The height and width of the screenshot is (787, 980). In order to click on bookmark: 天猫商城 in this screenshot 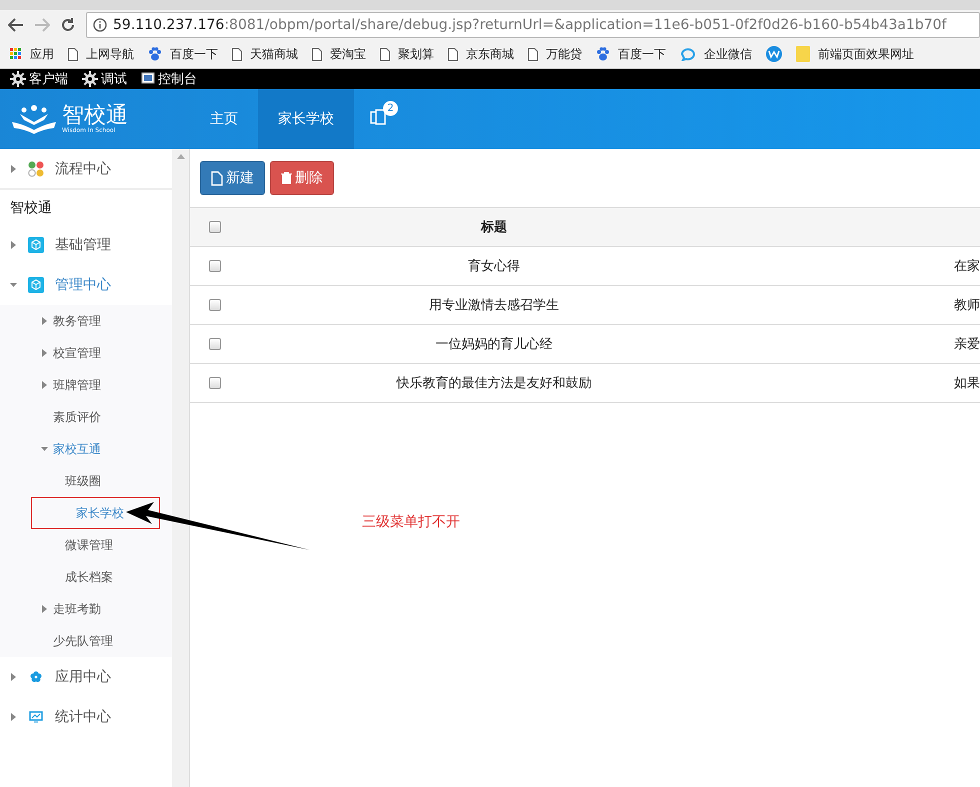, I will do `click(265, 54)`.